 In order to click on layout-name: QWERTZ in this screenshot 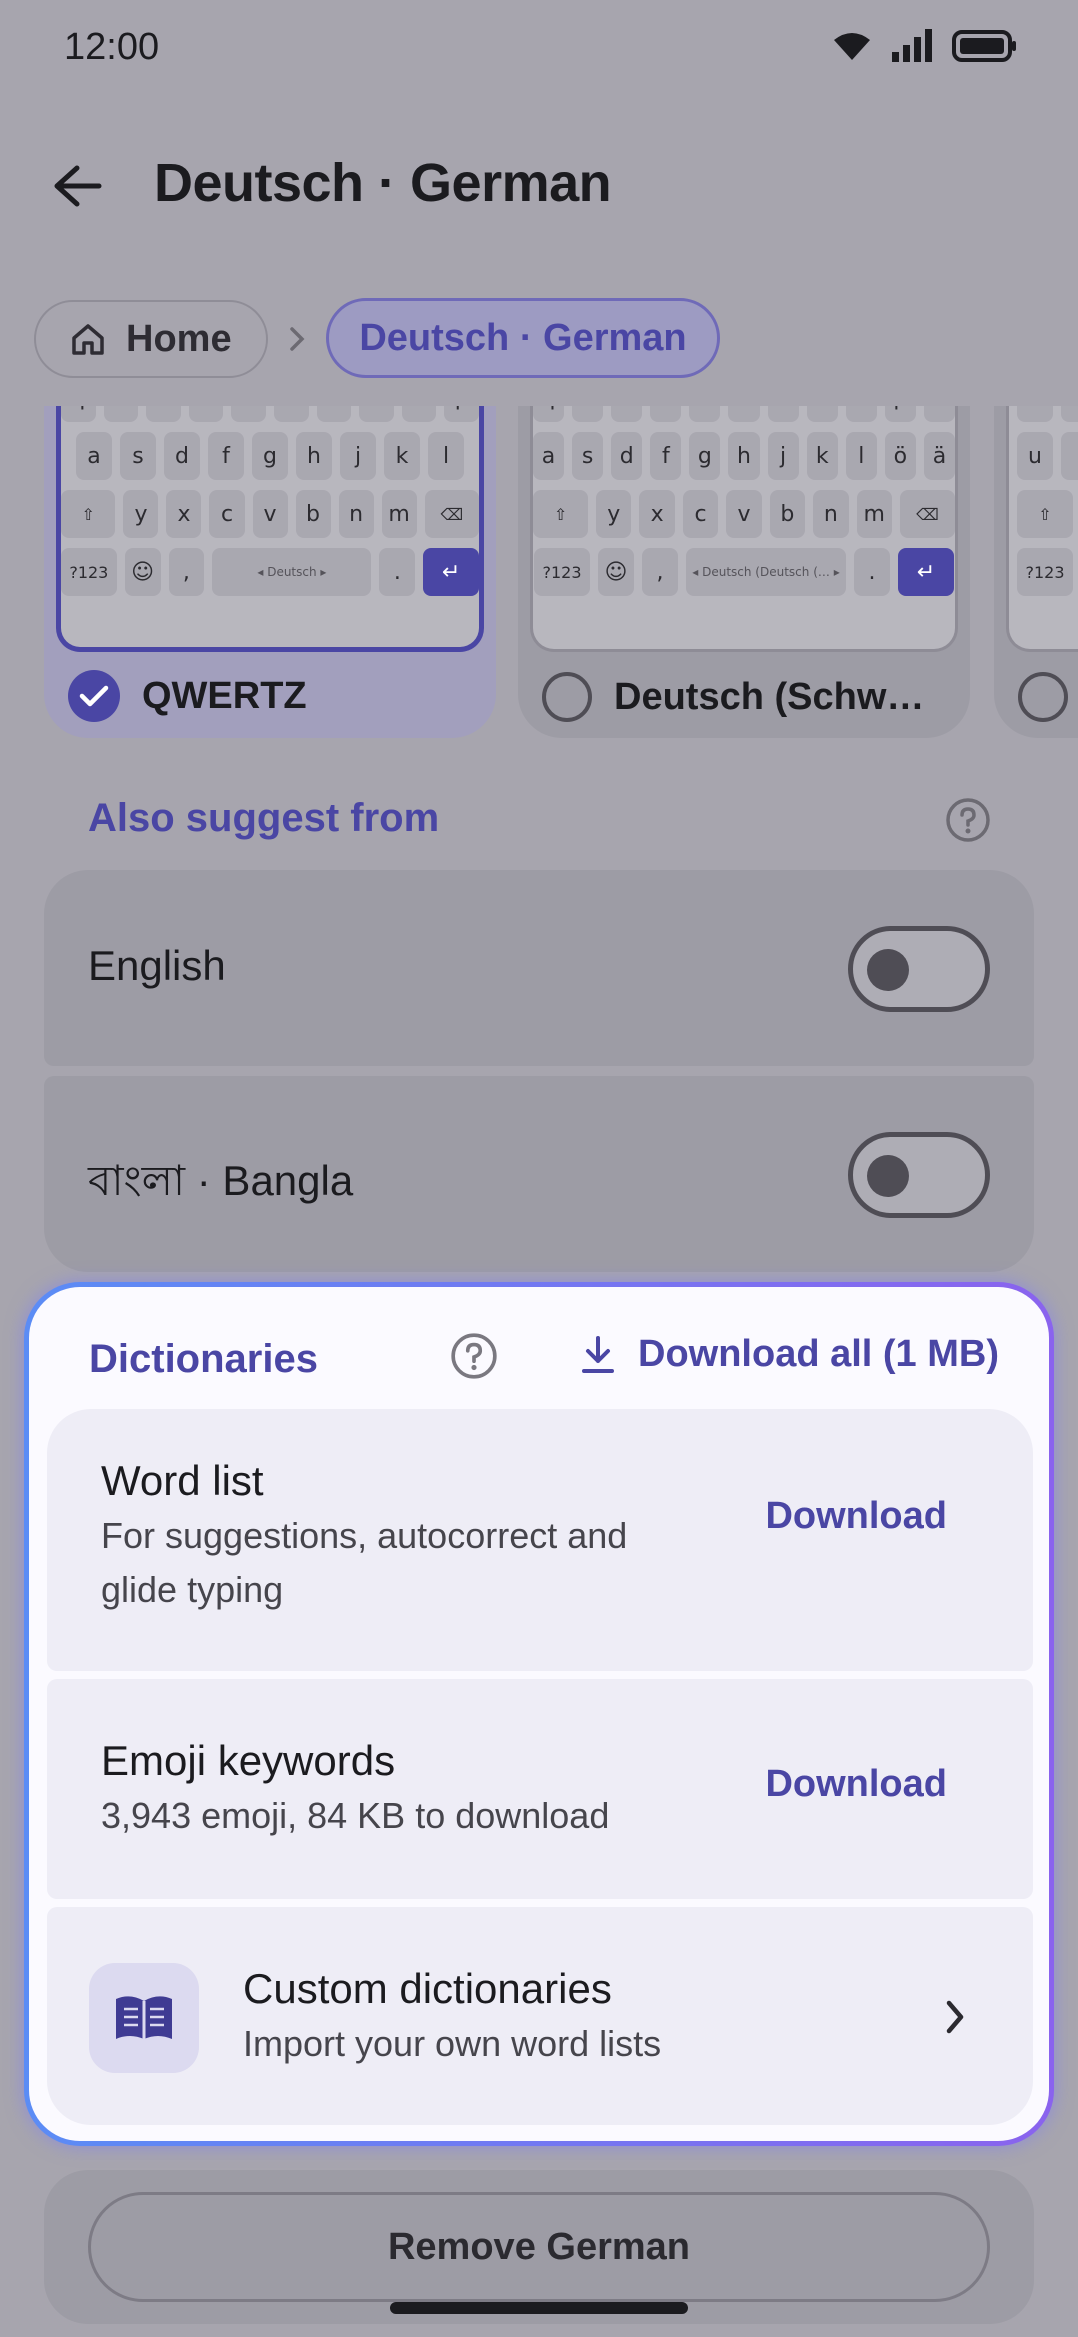, I will do `click(224, 695)`.